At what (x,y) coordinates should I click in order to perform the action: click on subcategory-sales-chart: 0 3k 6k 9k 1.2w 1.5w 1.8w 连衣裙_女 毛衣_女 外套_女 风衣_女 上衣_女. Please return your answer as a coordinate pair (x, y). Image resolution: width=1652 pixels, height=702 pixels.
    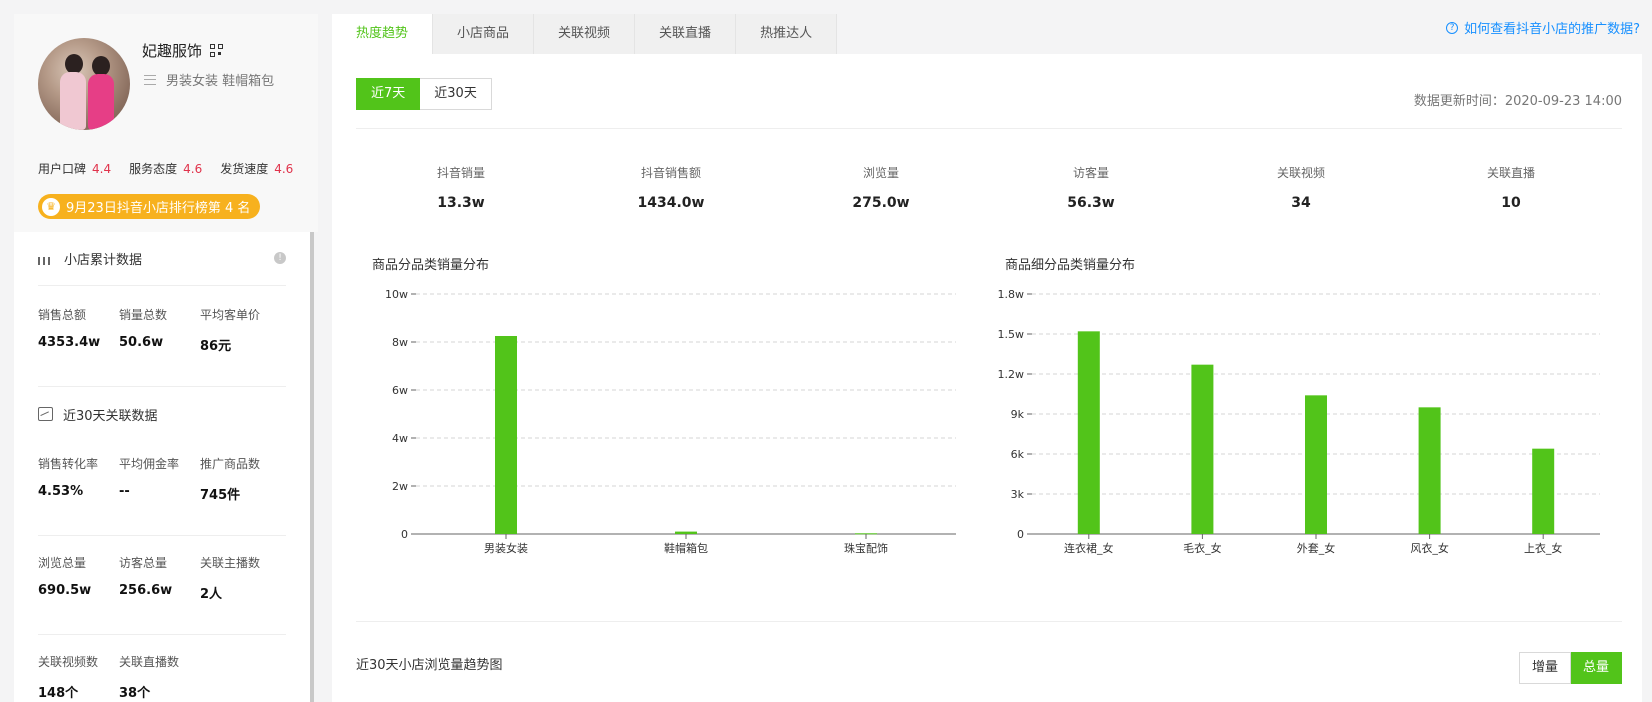
    Looking at the image, I should click on (1299, 421).